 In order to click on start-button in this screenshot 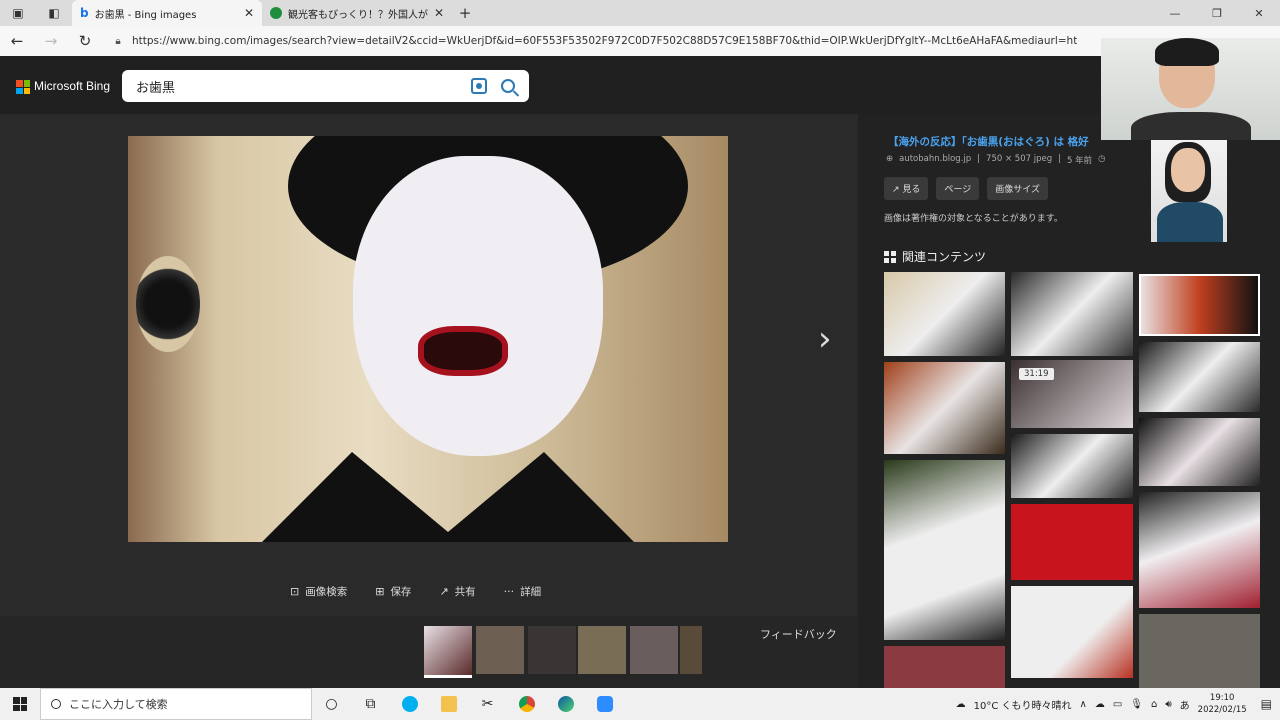, I will do `click(20, 704)`.